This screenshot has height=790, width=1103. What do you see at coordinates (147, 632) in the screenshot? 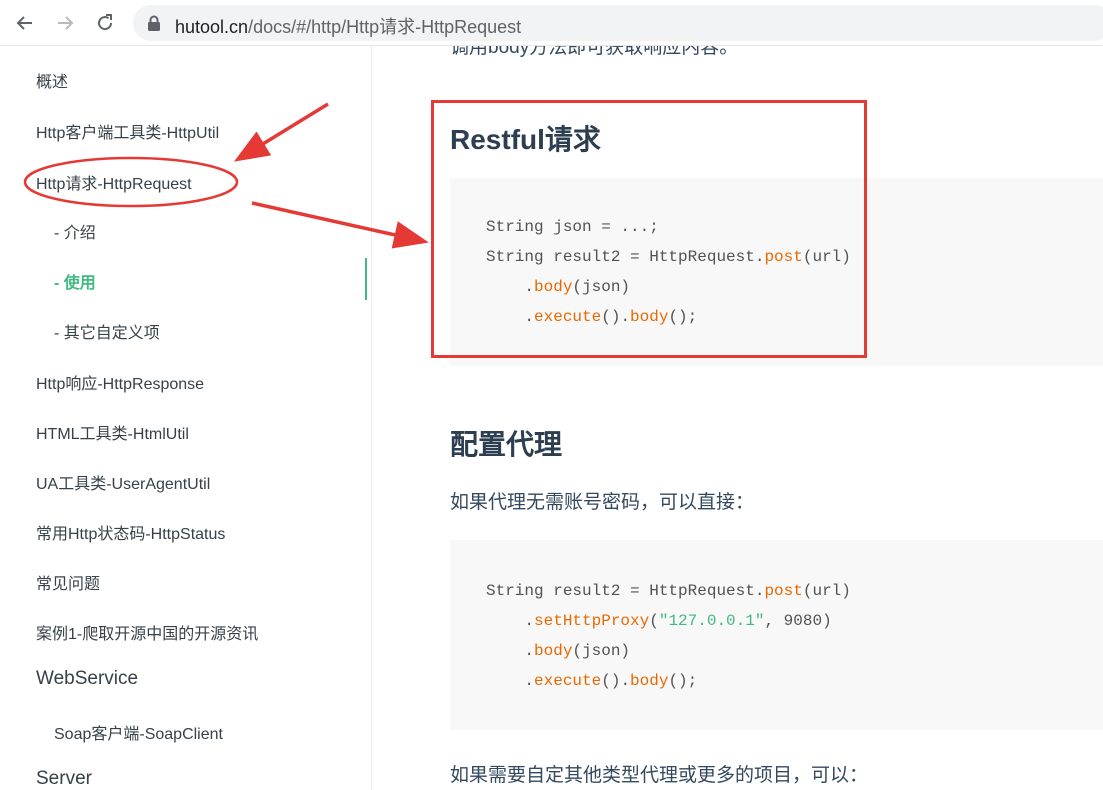
I see `sidebar-item-case1: 案例1-爬取开源中国的开源资讯` at bounding box center [147, 632].